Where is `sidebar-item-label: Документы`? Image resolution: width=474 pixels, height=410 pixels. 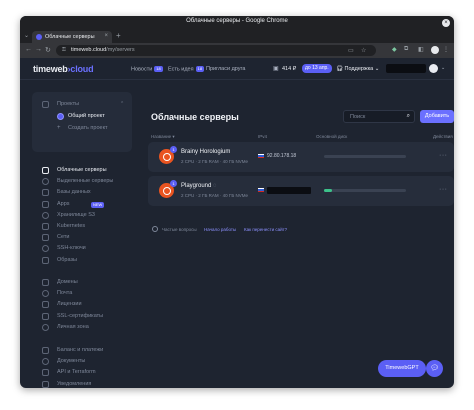
sidebar-item-label: Документы is located at coordinates (71, 361).